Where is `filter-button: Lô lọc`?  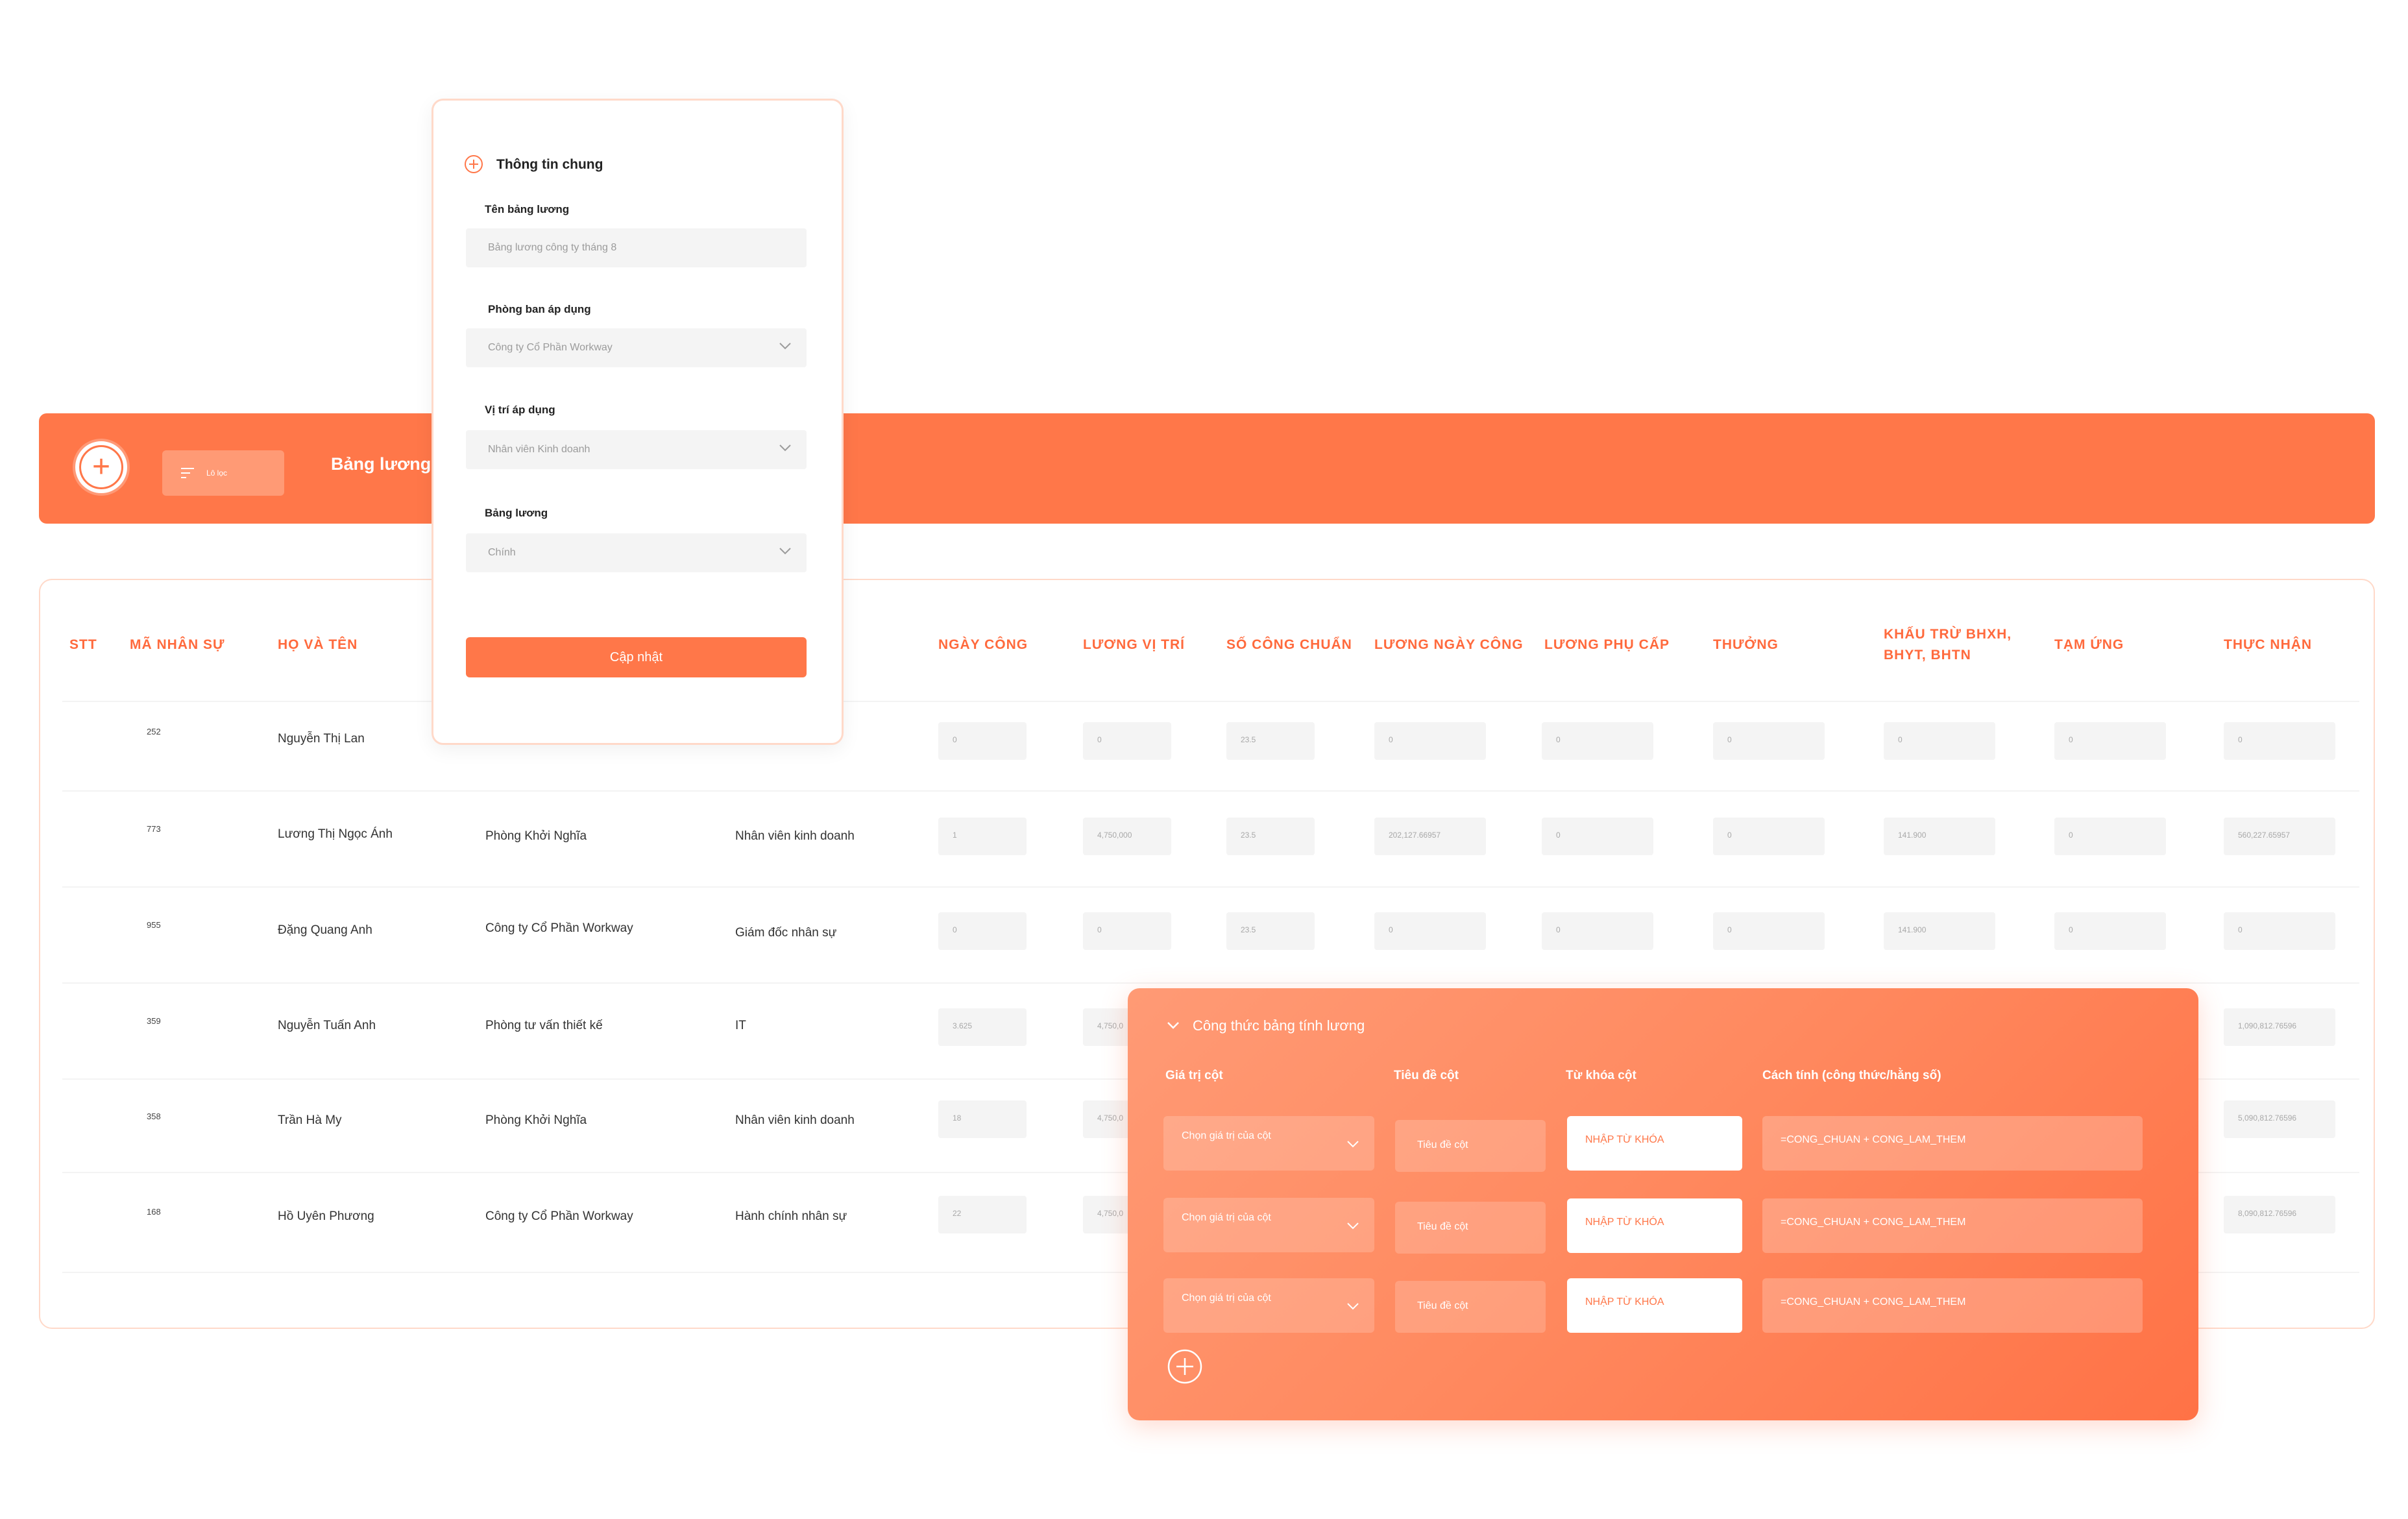
filter-button: Lô lọc is located at coordinates (223, 473).